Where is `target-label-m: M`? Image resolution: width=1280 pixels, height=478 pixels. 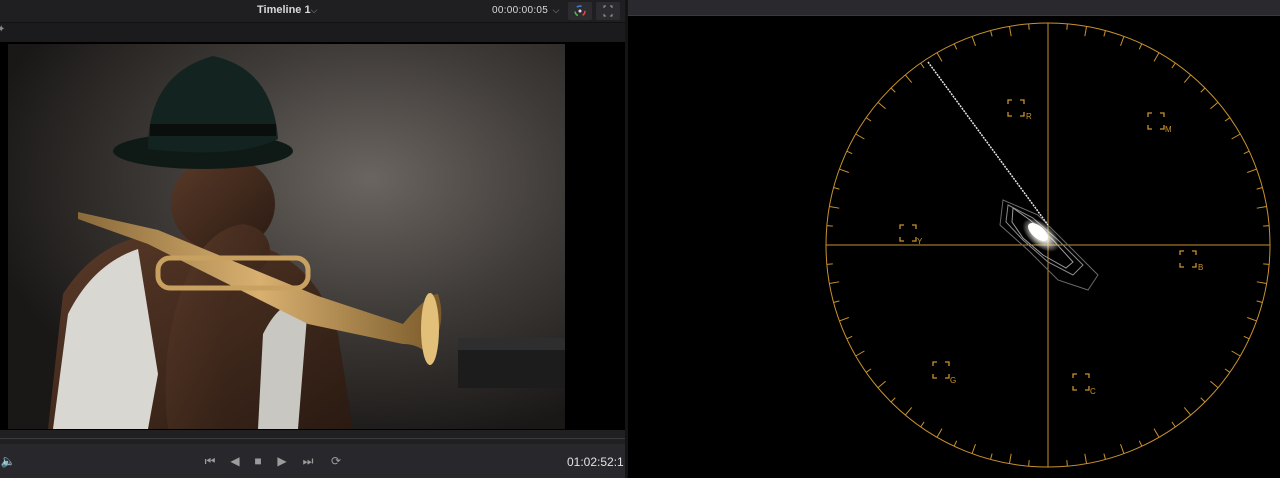 target-label-m: M is located at coordinates (1168, 129).